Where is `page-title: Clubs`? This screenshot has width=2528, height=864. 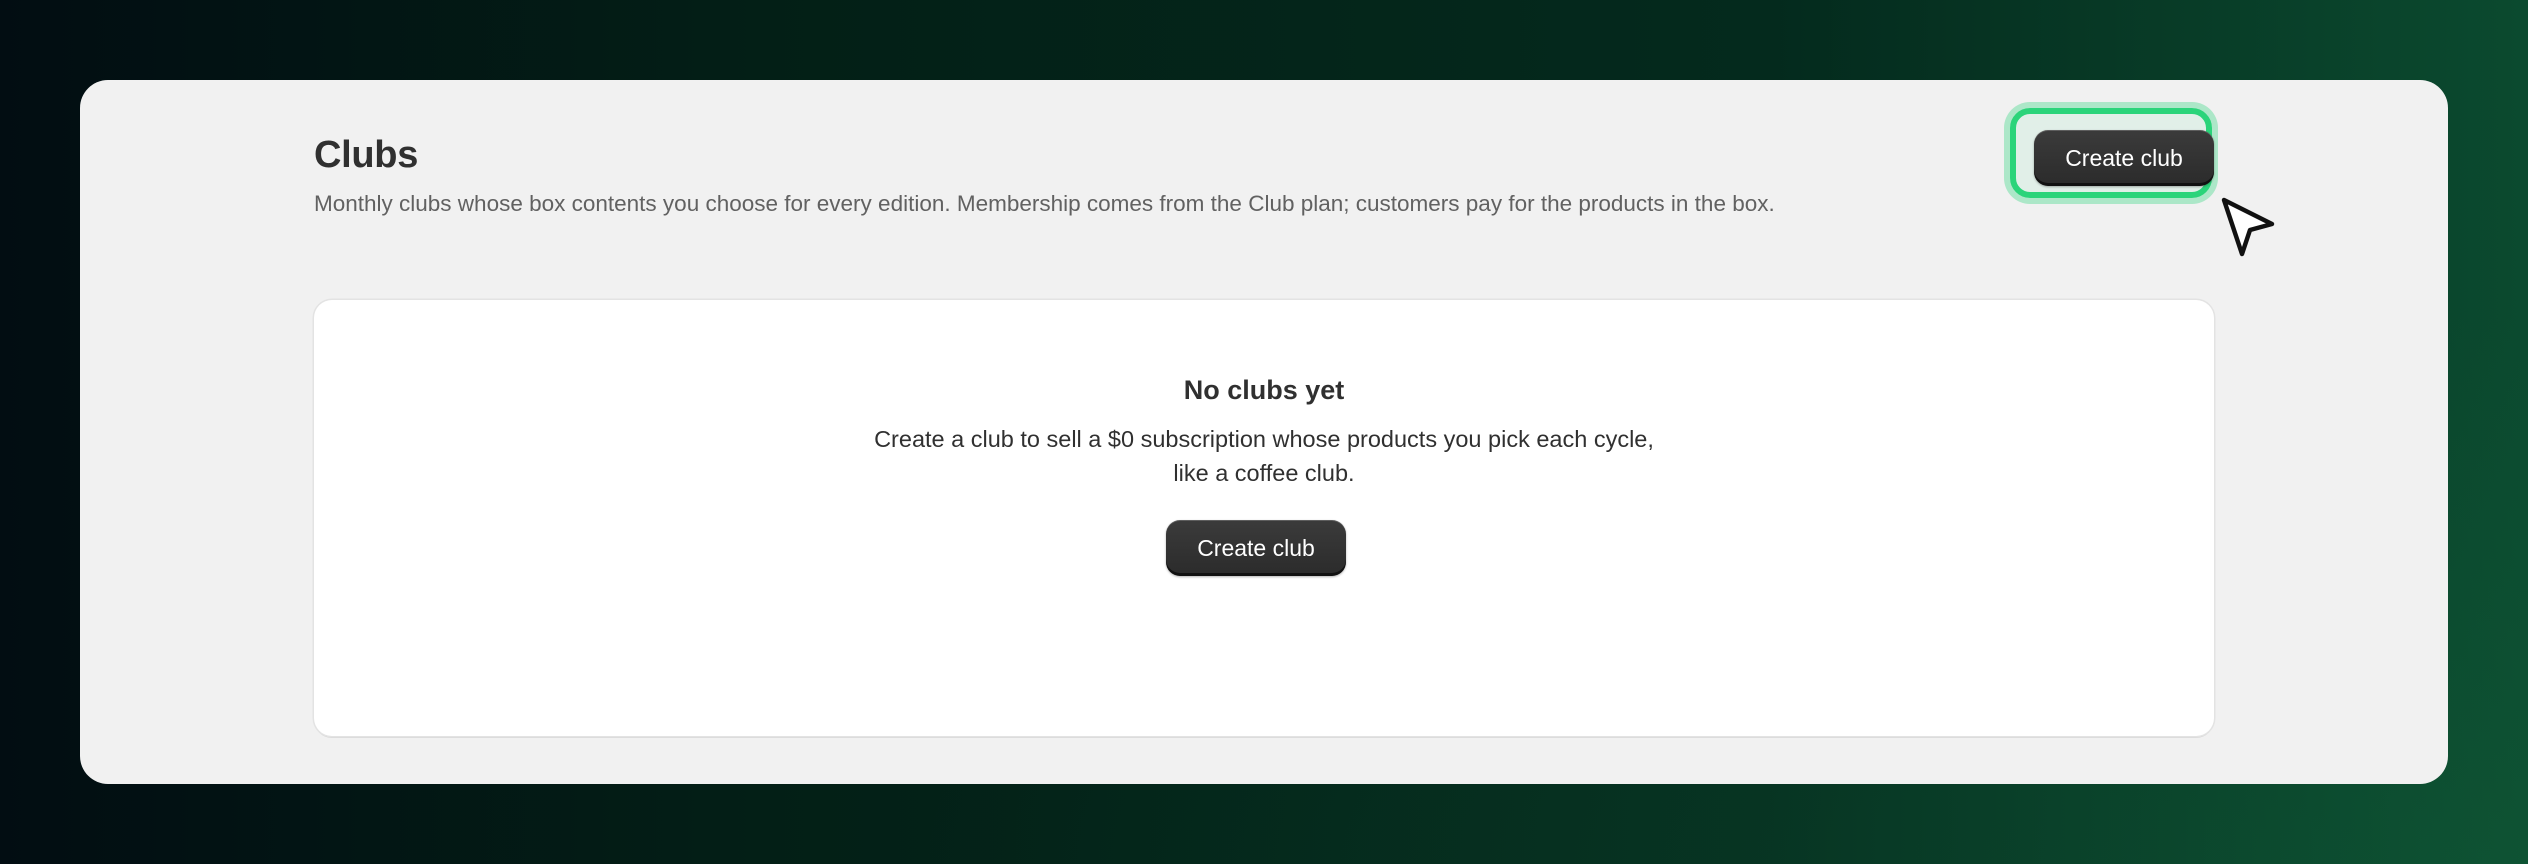 page-title: Clubs is located at coordinates (366, 155).